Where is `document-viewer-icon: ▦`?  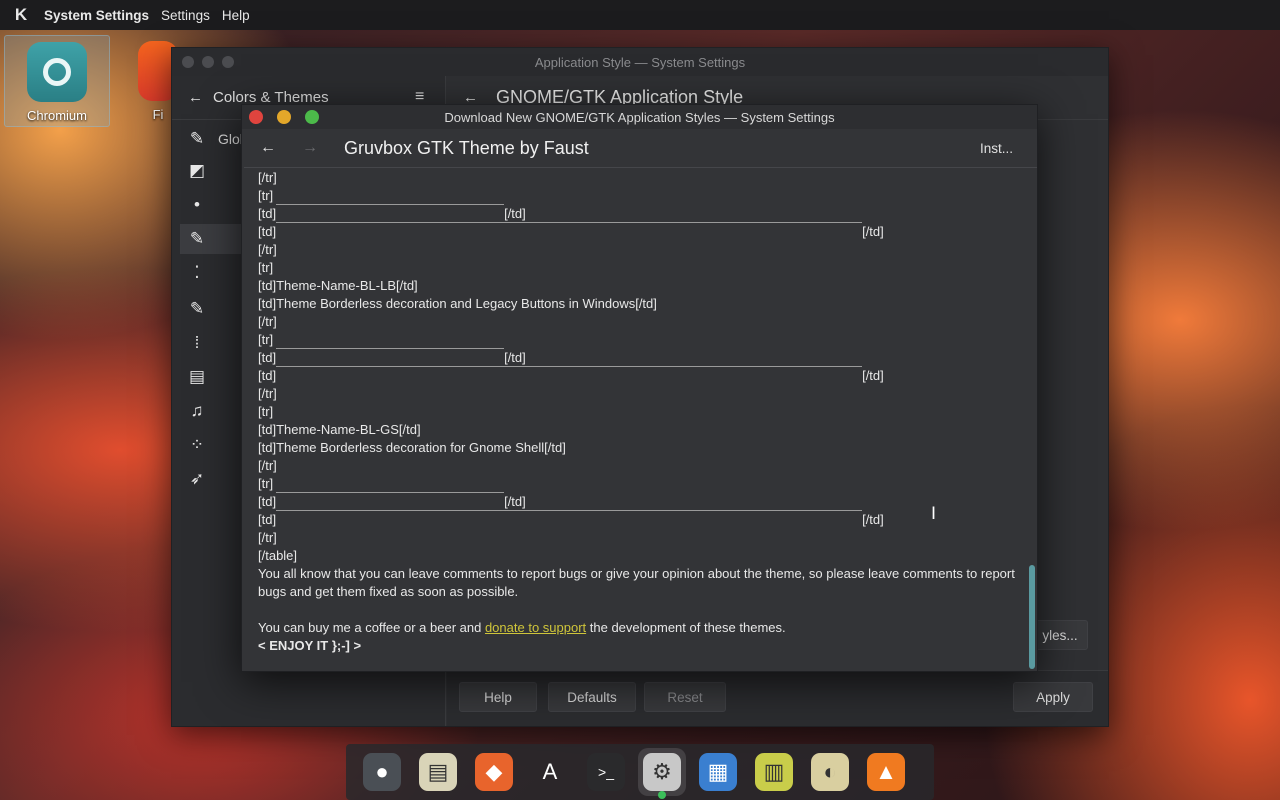 document-viewer-icon: ▦ is located at coordinates (718, 772).